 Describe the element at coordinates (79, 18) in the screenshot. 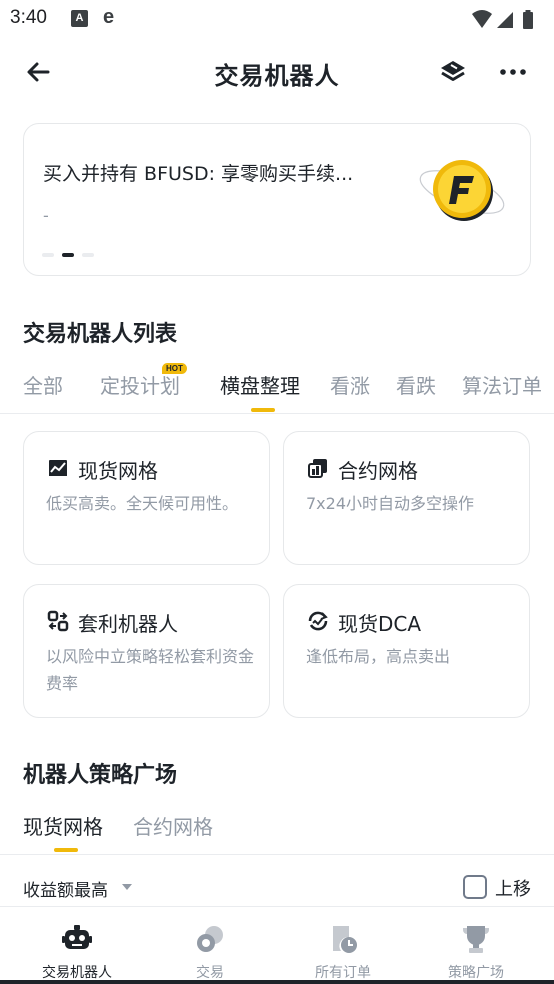

I see `font-a-icon: A` at that location.